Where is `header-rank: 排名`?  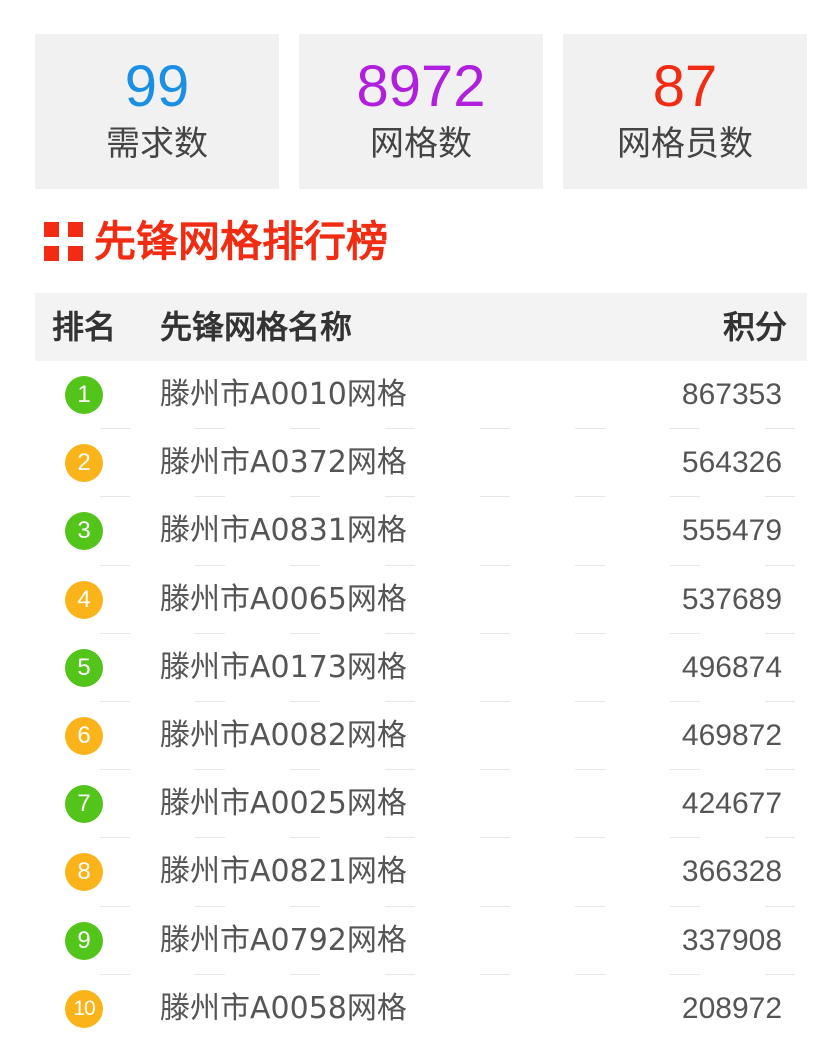 header-rank: 排名 is located at coordinates (84, 327).